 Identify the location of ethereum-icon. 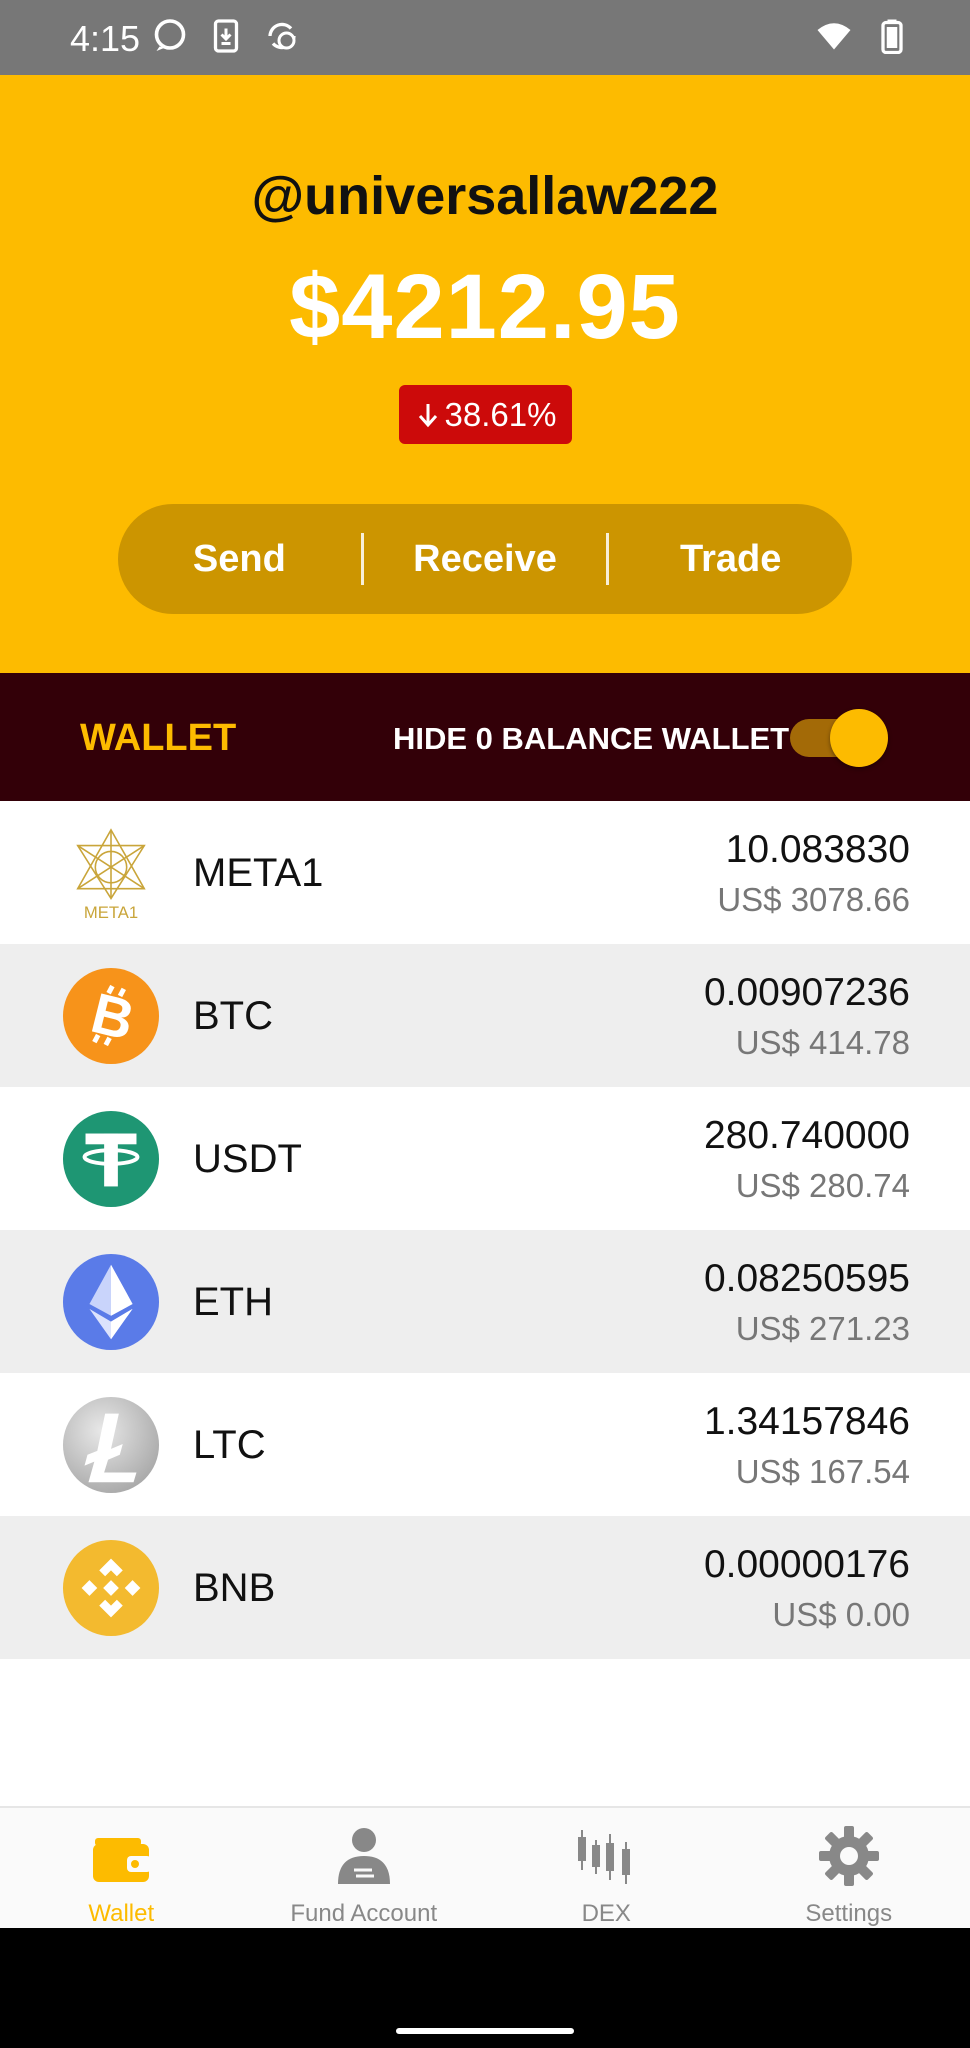
(111, 1302).